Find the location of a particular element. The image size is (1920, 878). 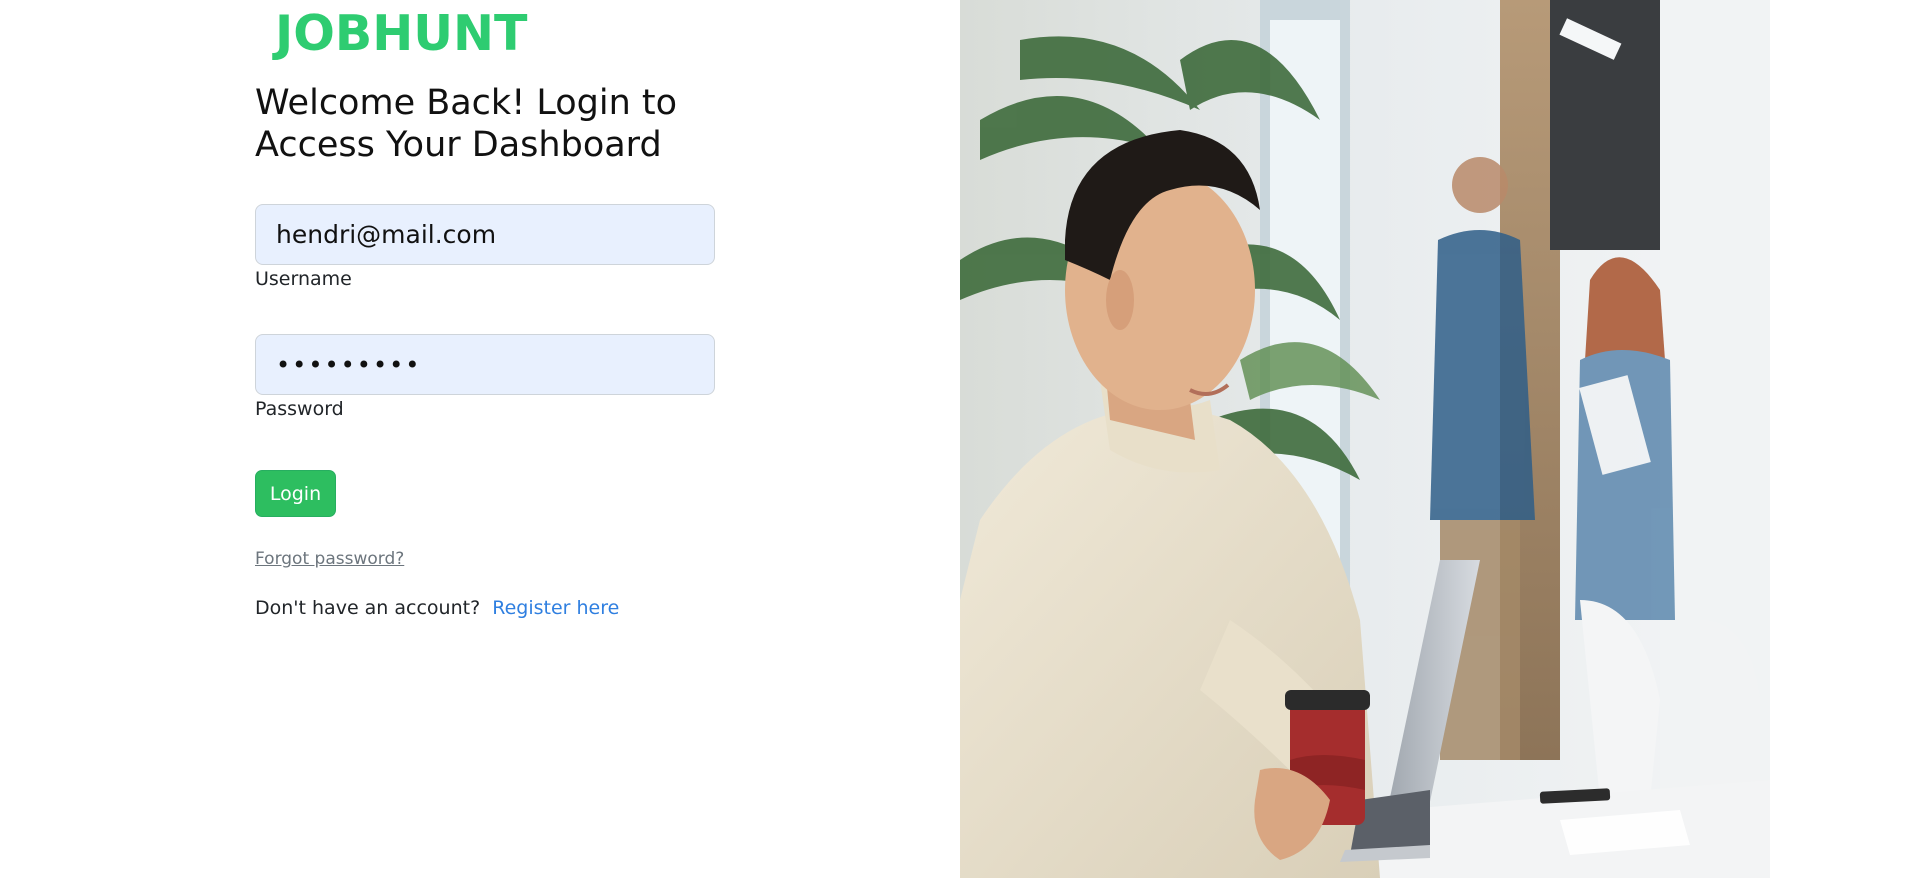

password-input: ••••••••• is located at coordinates (485, 364).